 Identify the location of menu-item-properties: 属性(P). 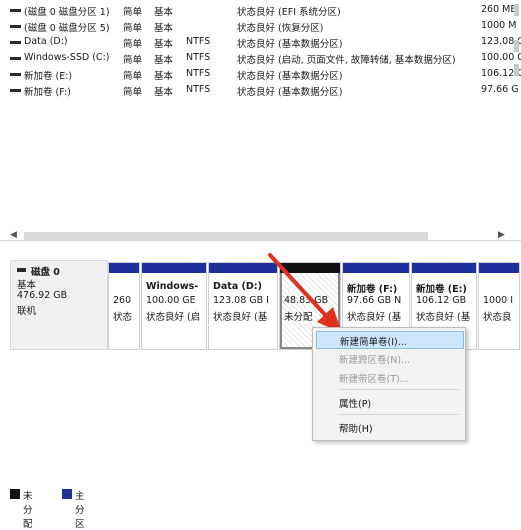
(389, 402).